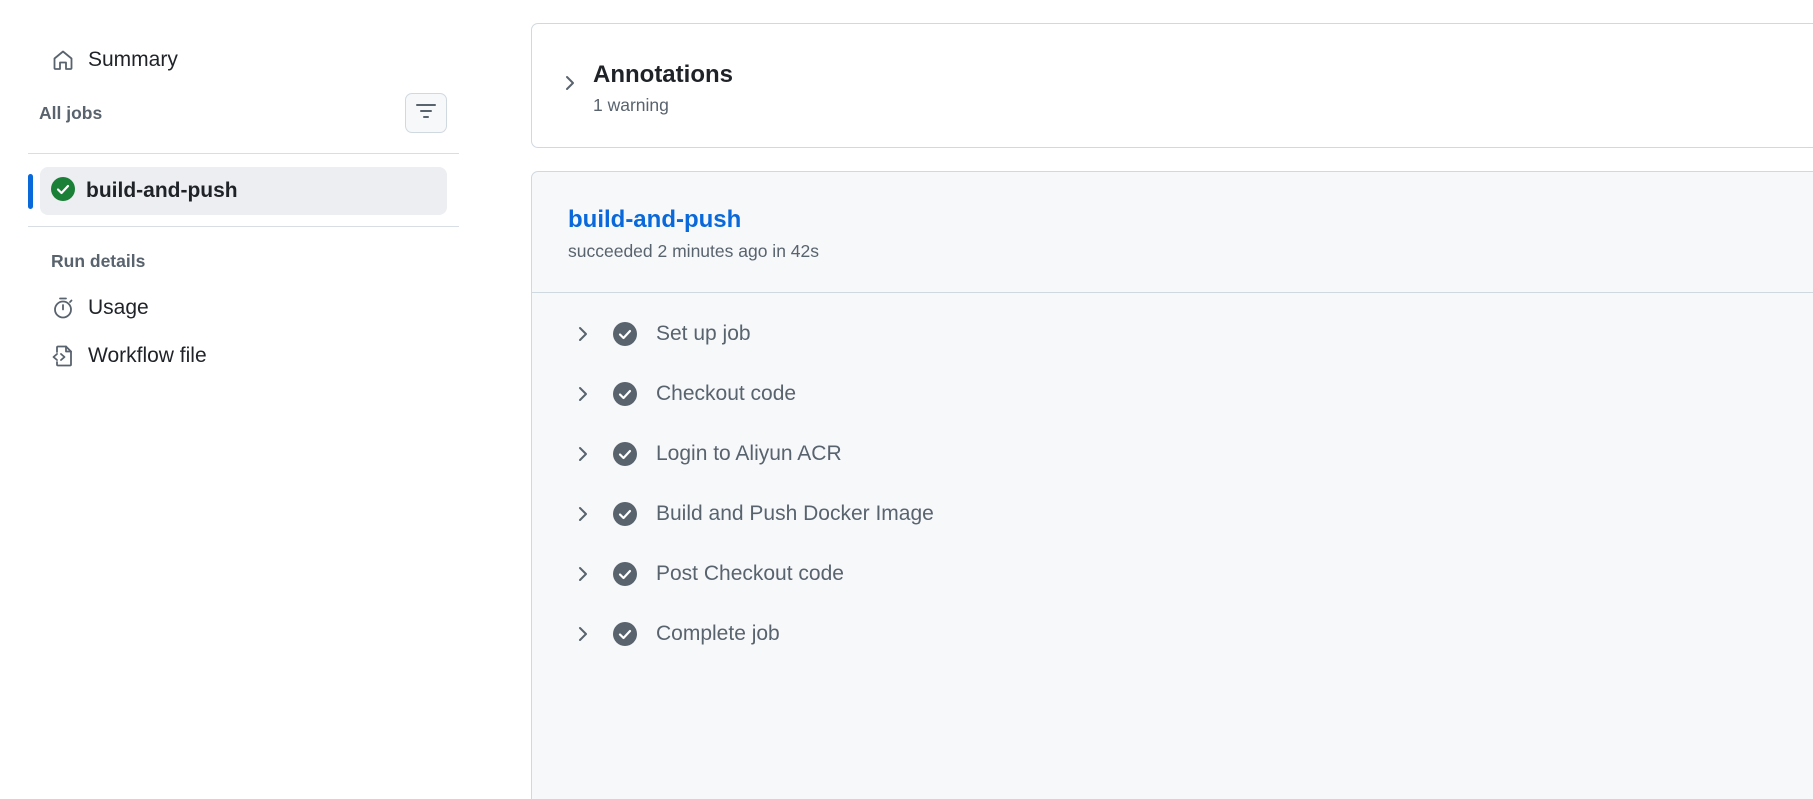 Image resolution: width=1813 pixels, height=799 pixels. What do you see at coordinates (162, 190) in the screenshot?
I see `job-label: build-and-push` at bounding box center [162, 190].